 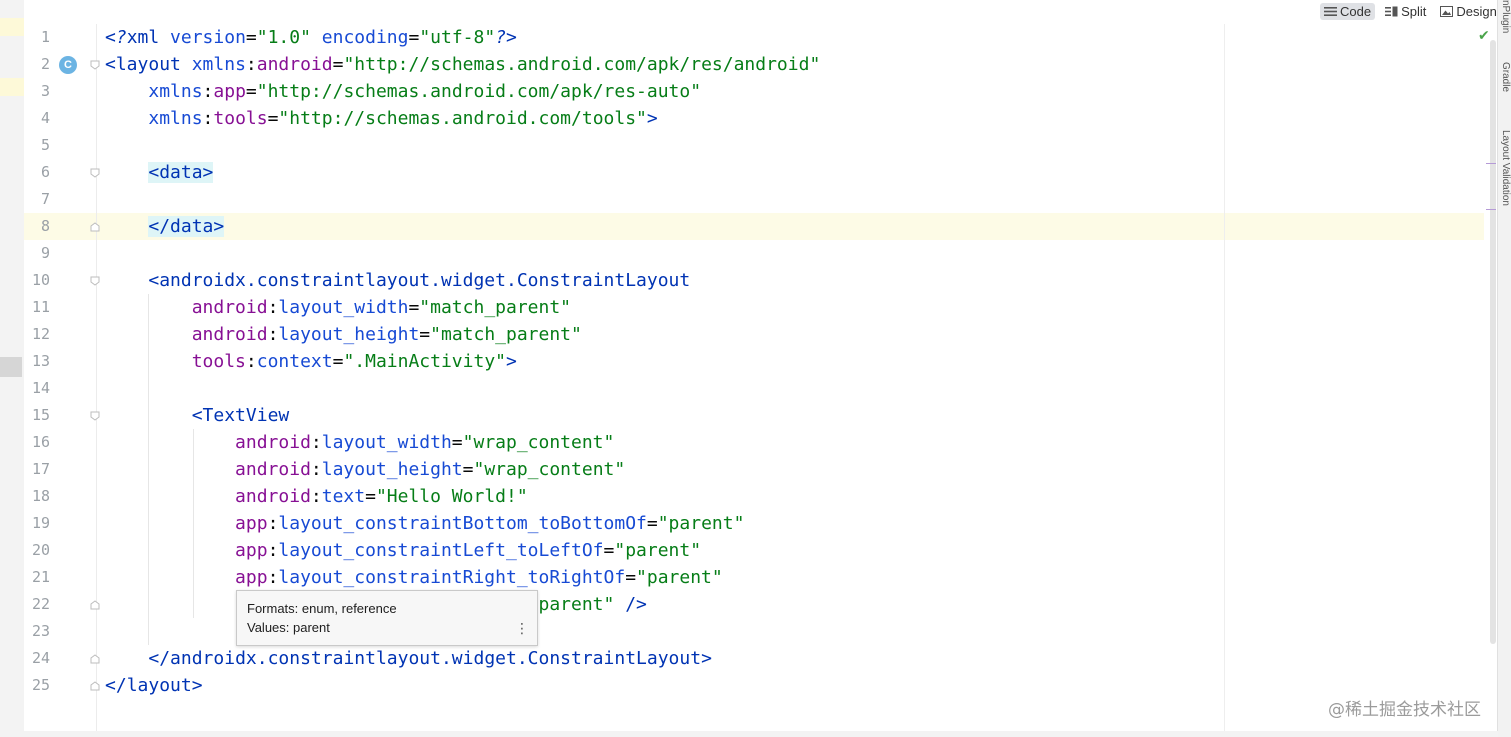 What do you see at coordinates (386, 334) in the screenshot?
I see `code-line-12: android:layout_height="match_parent"` at bounding box center [386, 334].